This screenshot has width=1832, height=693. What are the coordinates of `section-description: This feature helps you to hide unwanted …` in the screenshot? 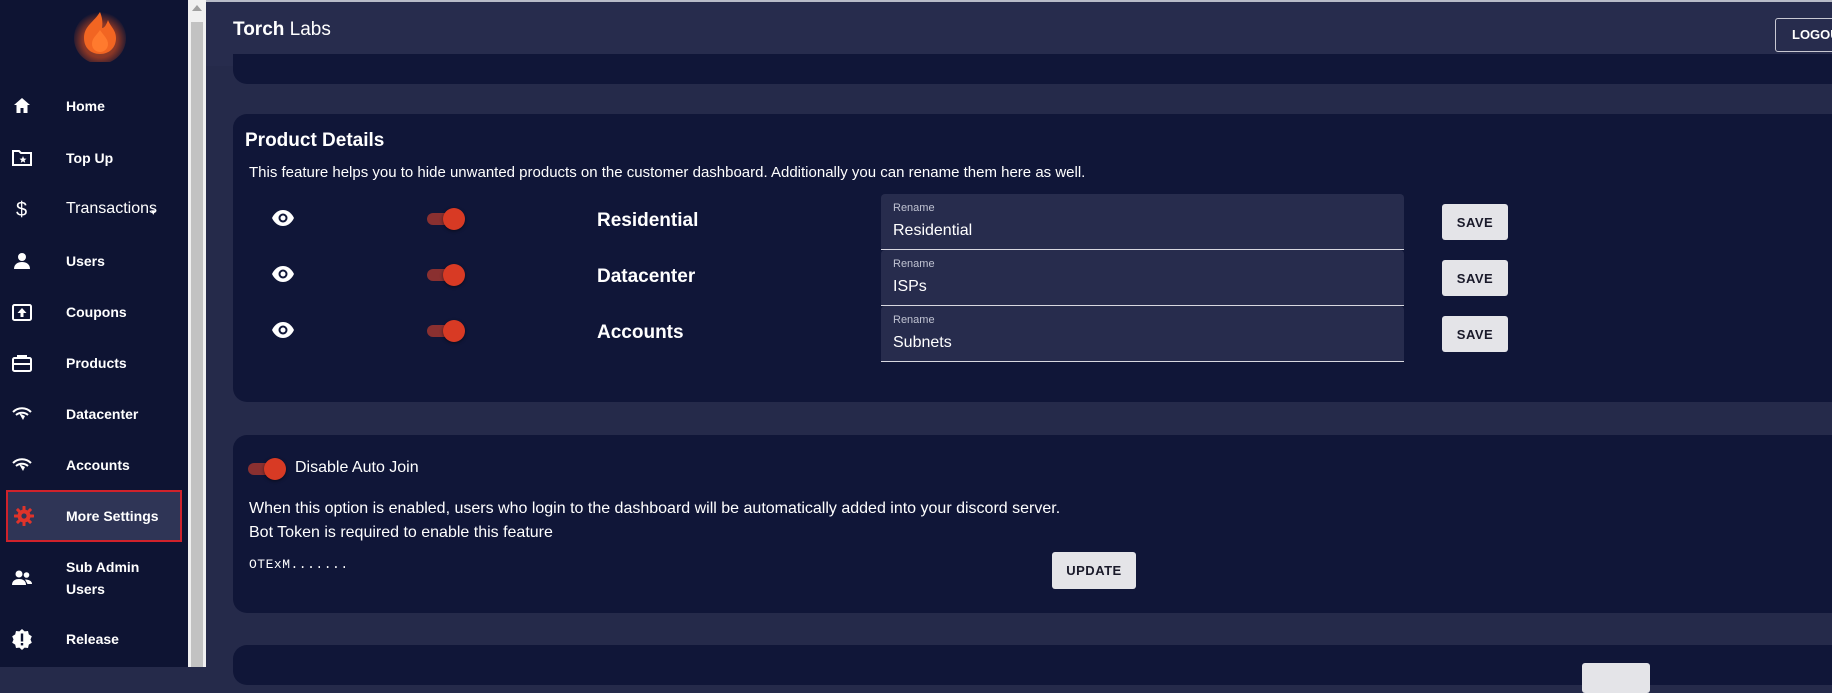 It's located at (667, 172).